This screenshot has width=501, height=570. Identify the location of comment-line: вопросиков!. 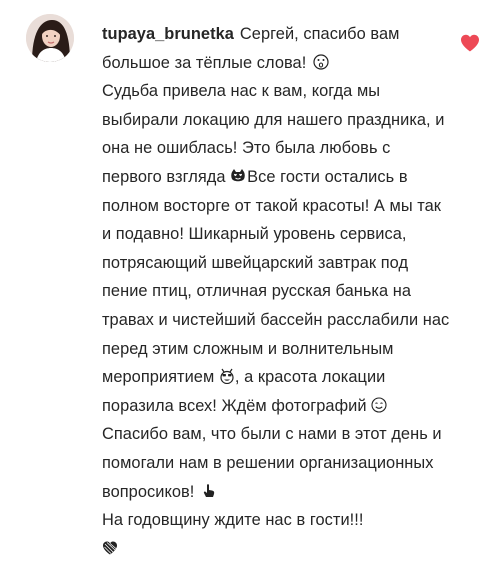
(287, 492).